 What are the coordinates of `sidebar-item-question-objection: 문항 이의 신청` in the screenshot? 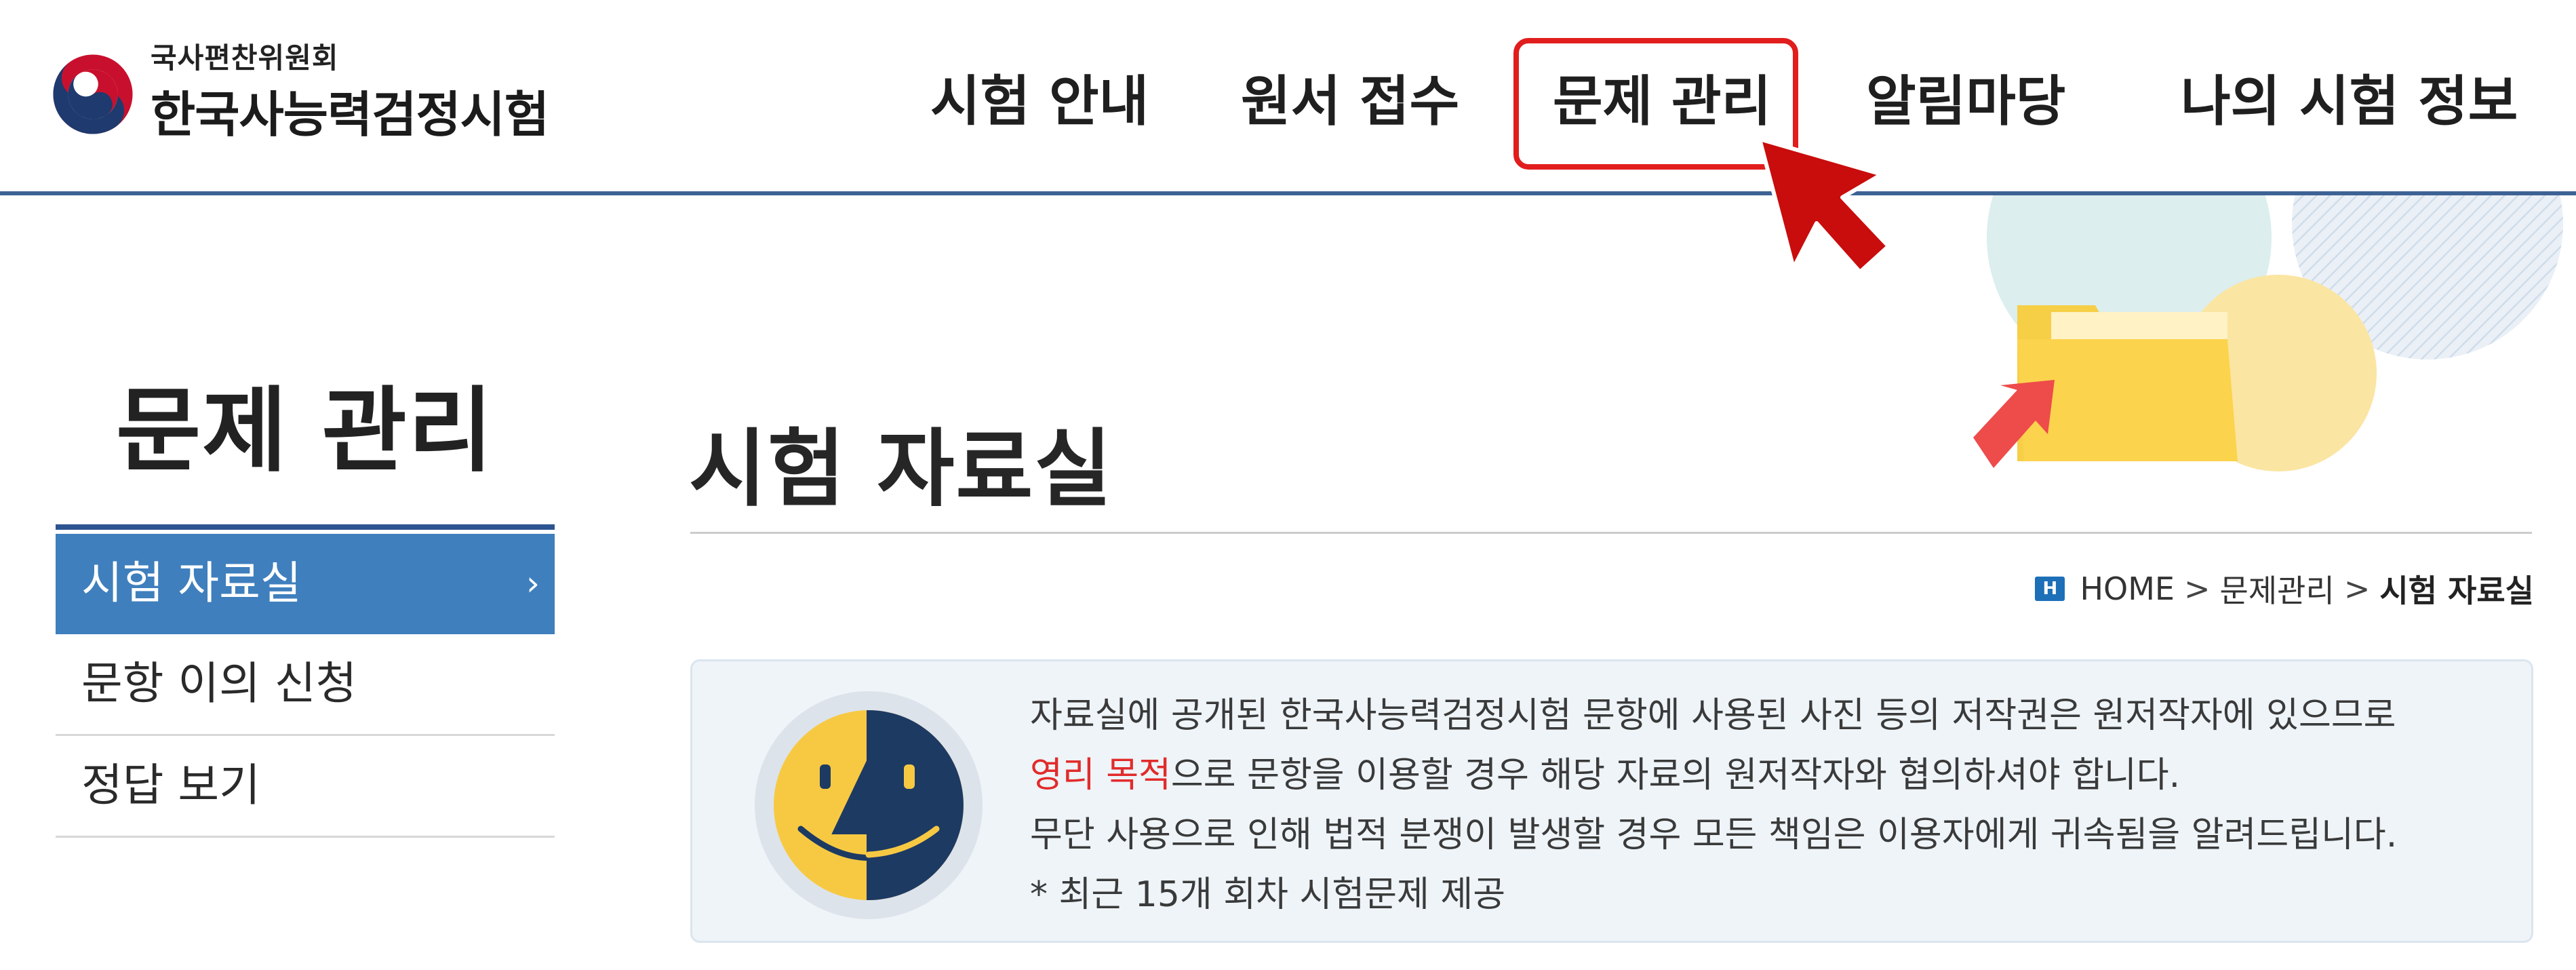 It's located at (305, 685).